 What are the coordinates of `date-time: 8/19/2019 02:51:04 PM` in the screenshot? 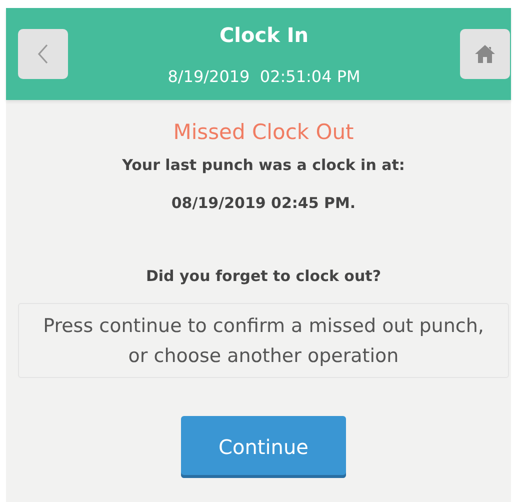 It's located at (264, 76).